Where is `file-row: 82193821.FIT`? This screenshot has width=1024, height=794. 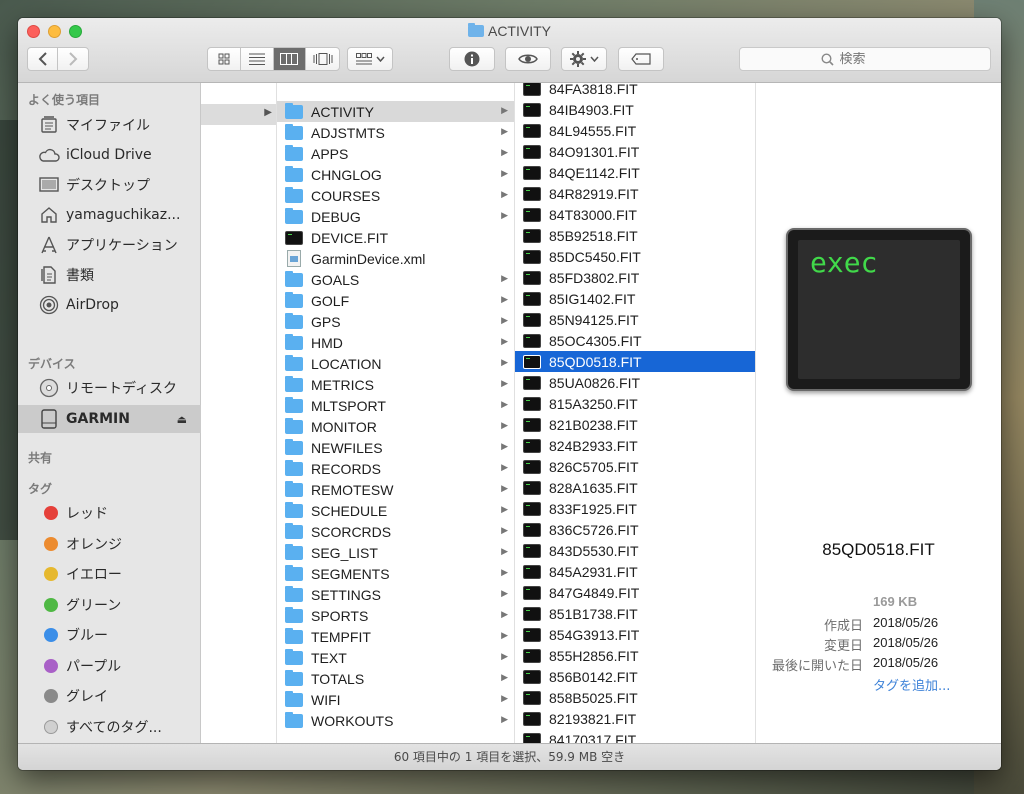 file-row: 82193821.FIT is located at coordinates (635, 718).